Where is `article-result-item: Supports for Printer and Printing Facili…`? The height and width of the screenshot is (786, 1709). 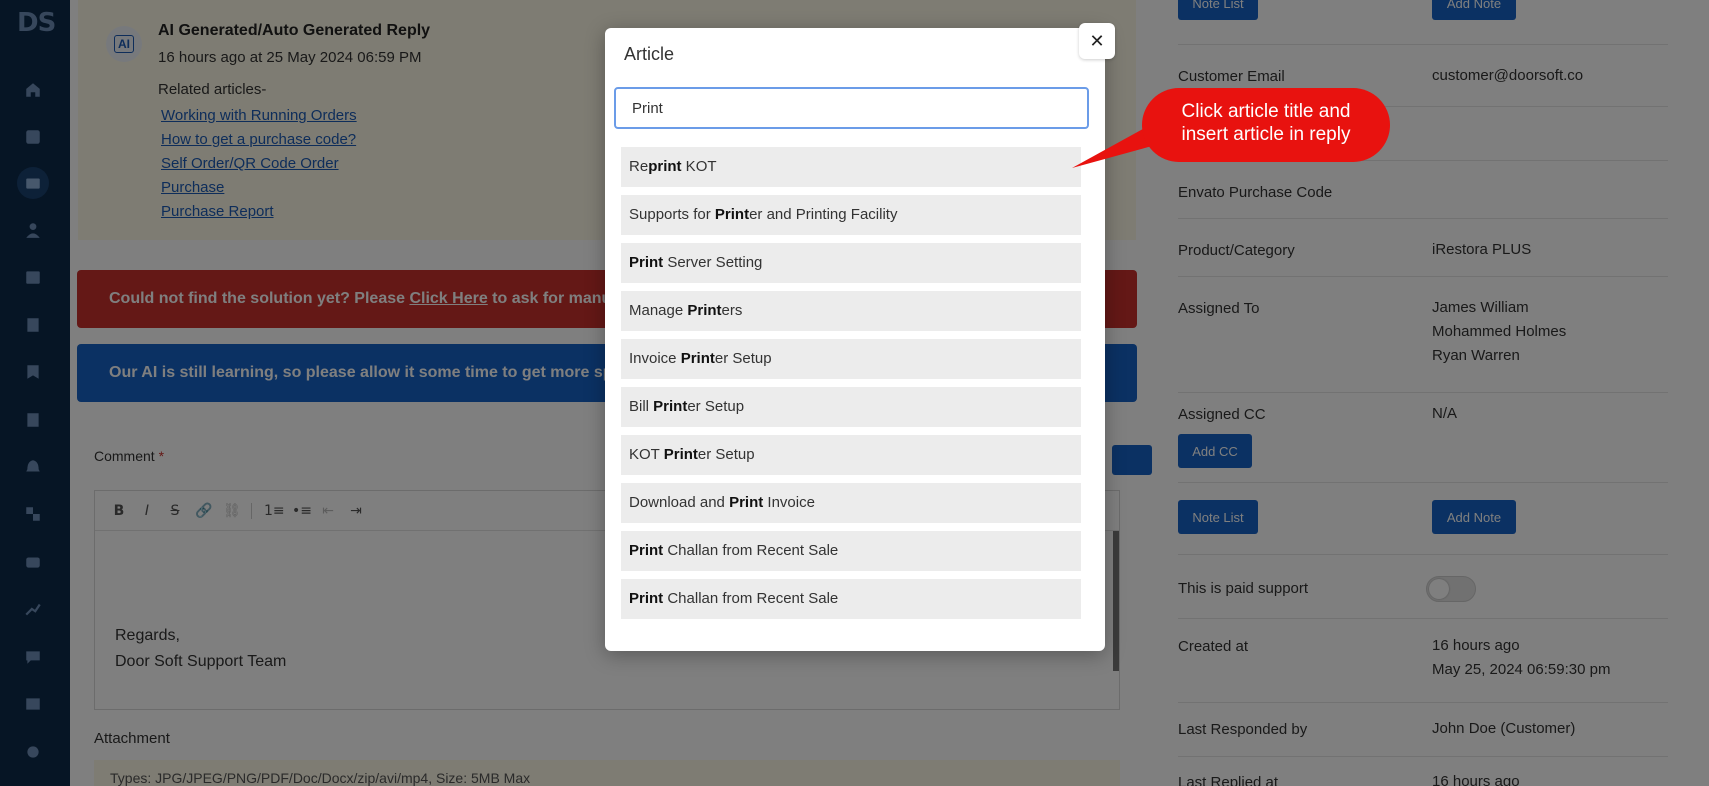 article-result-item: Supports for Printer and Printing Facili… is located at coordinates (851, 215).